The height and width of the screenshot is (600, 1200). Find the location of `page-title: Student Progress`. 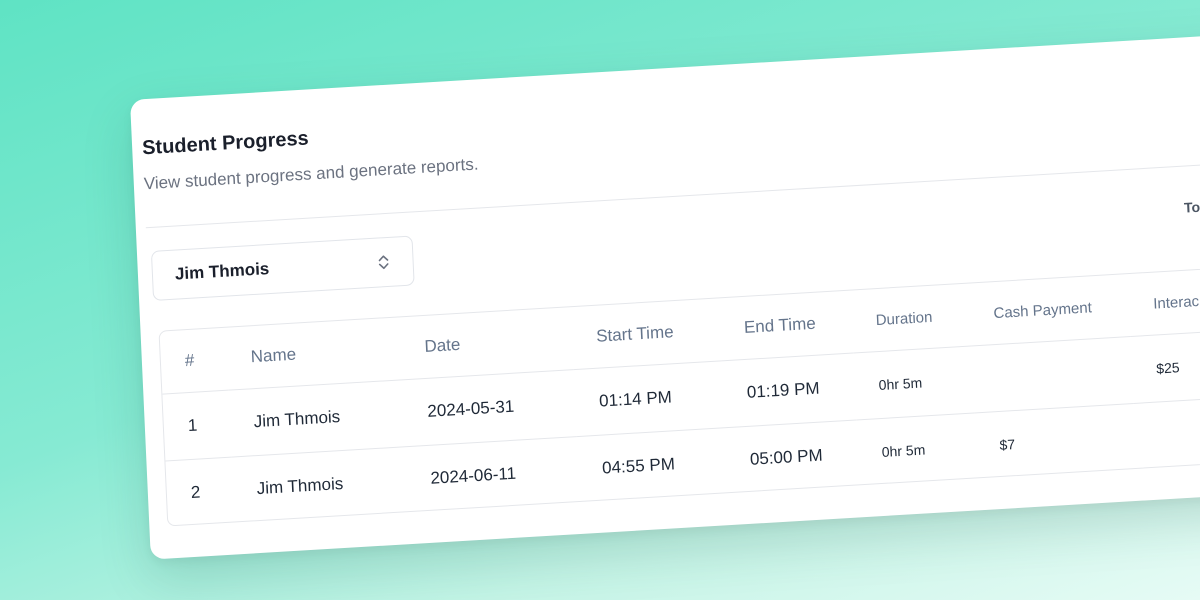

page-title: Student Progress is located at coordinates (225, 143).